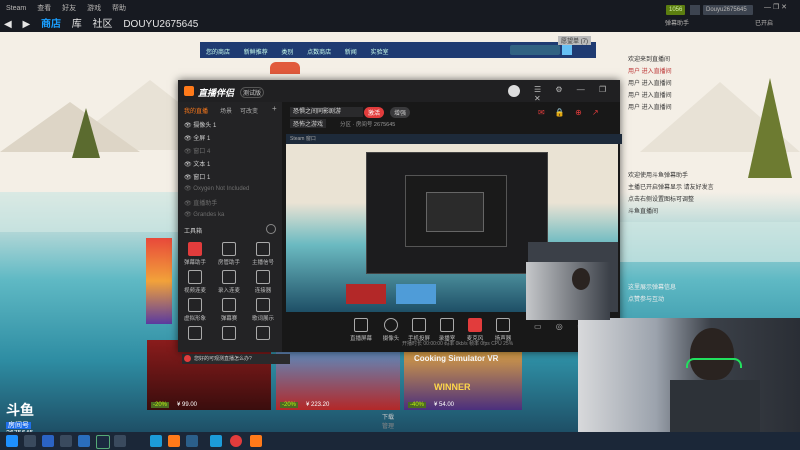 This screenshot has width=800, height=450. I want to click on source-row: 👁 窗口 4, so click(197, 152).